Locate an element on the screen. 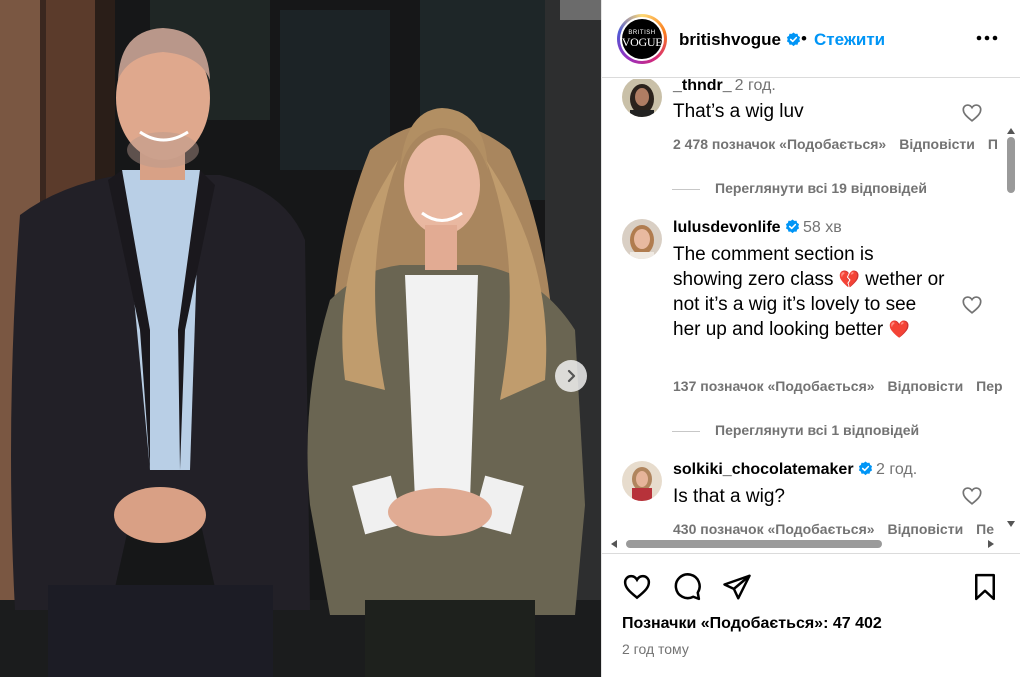 The image size is (1020, 677). chevron-right-icon is located at coordinates (571, 376).